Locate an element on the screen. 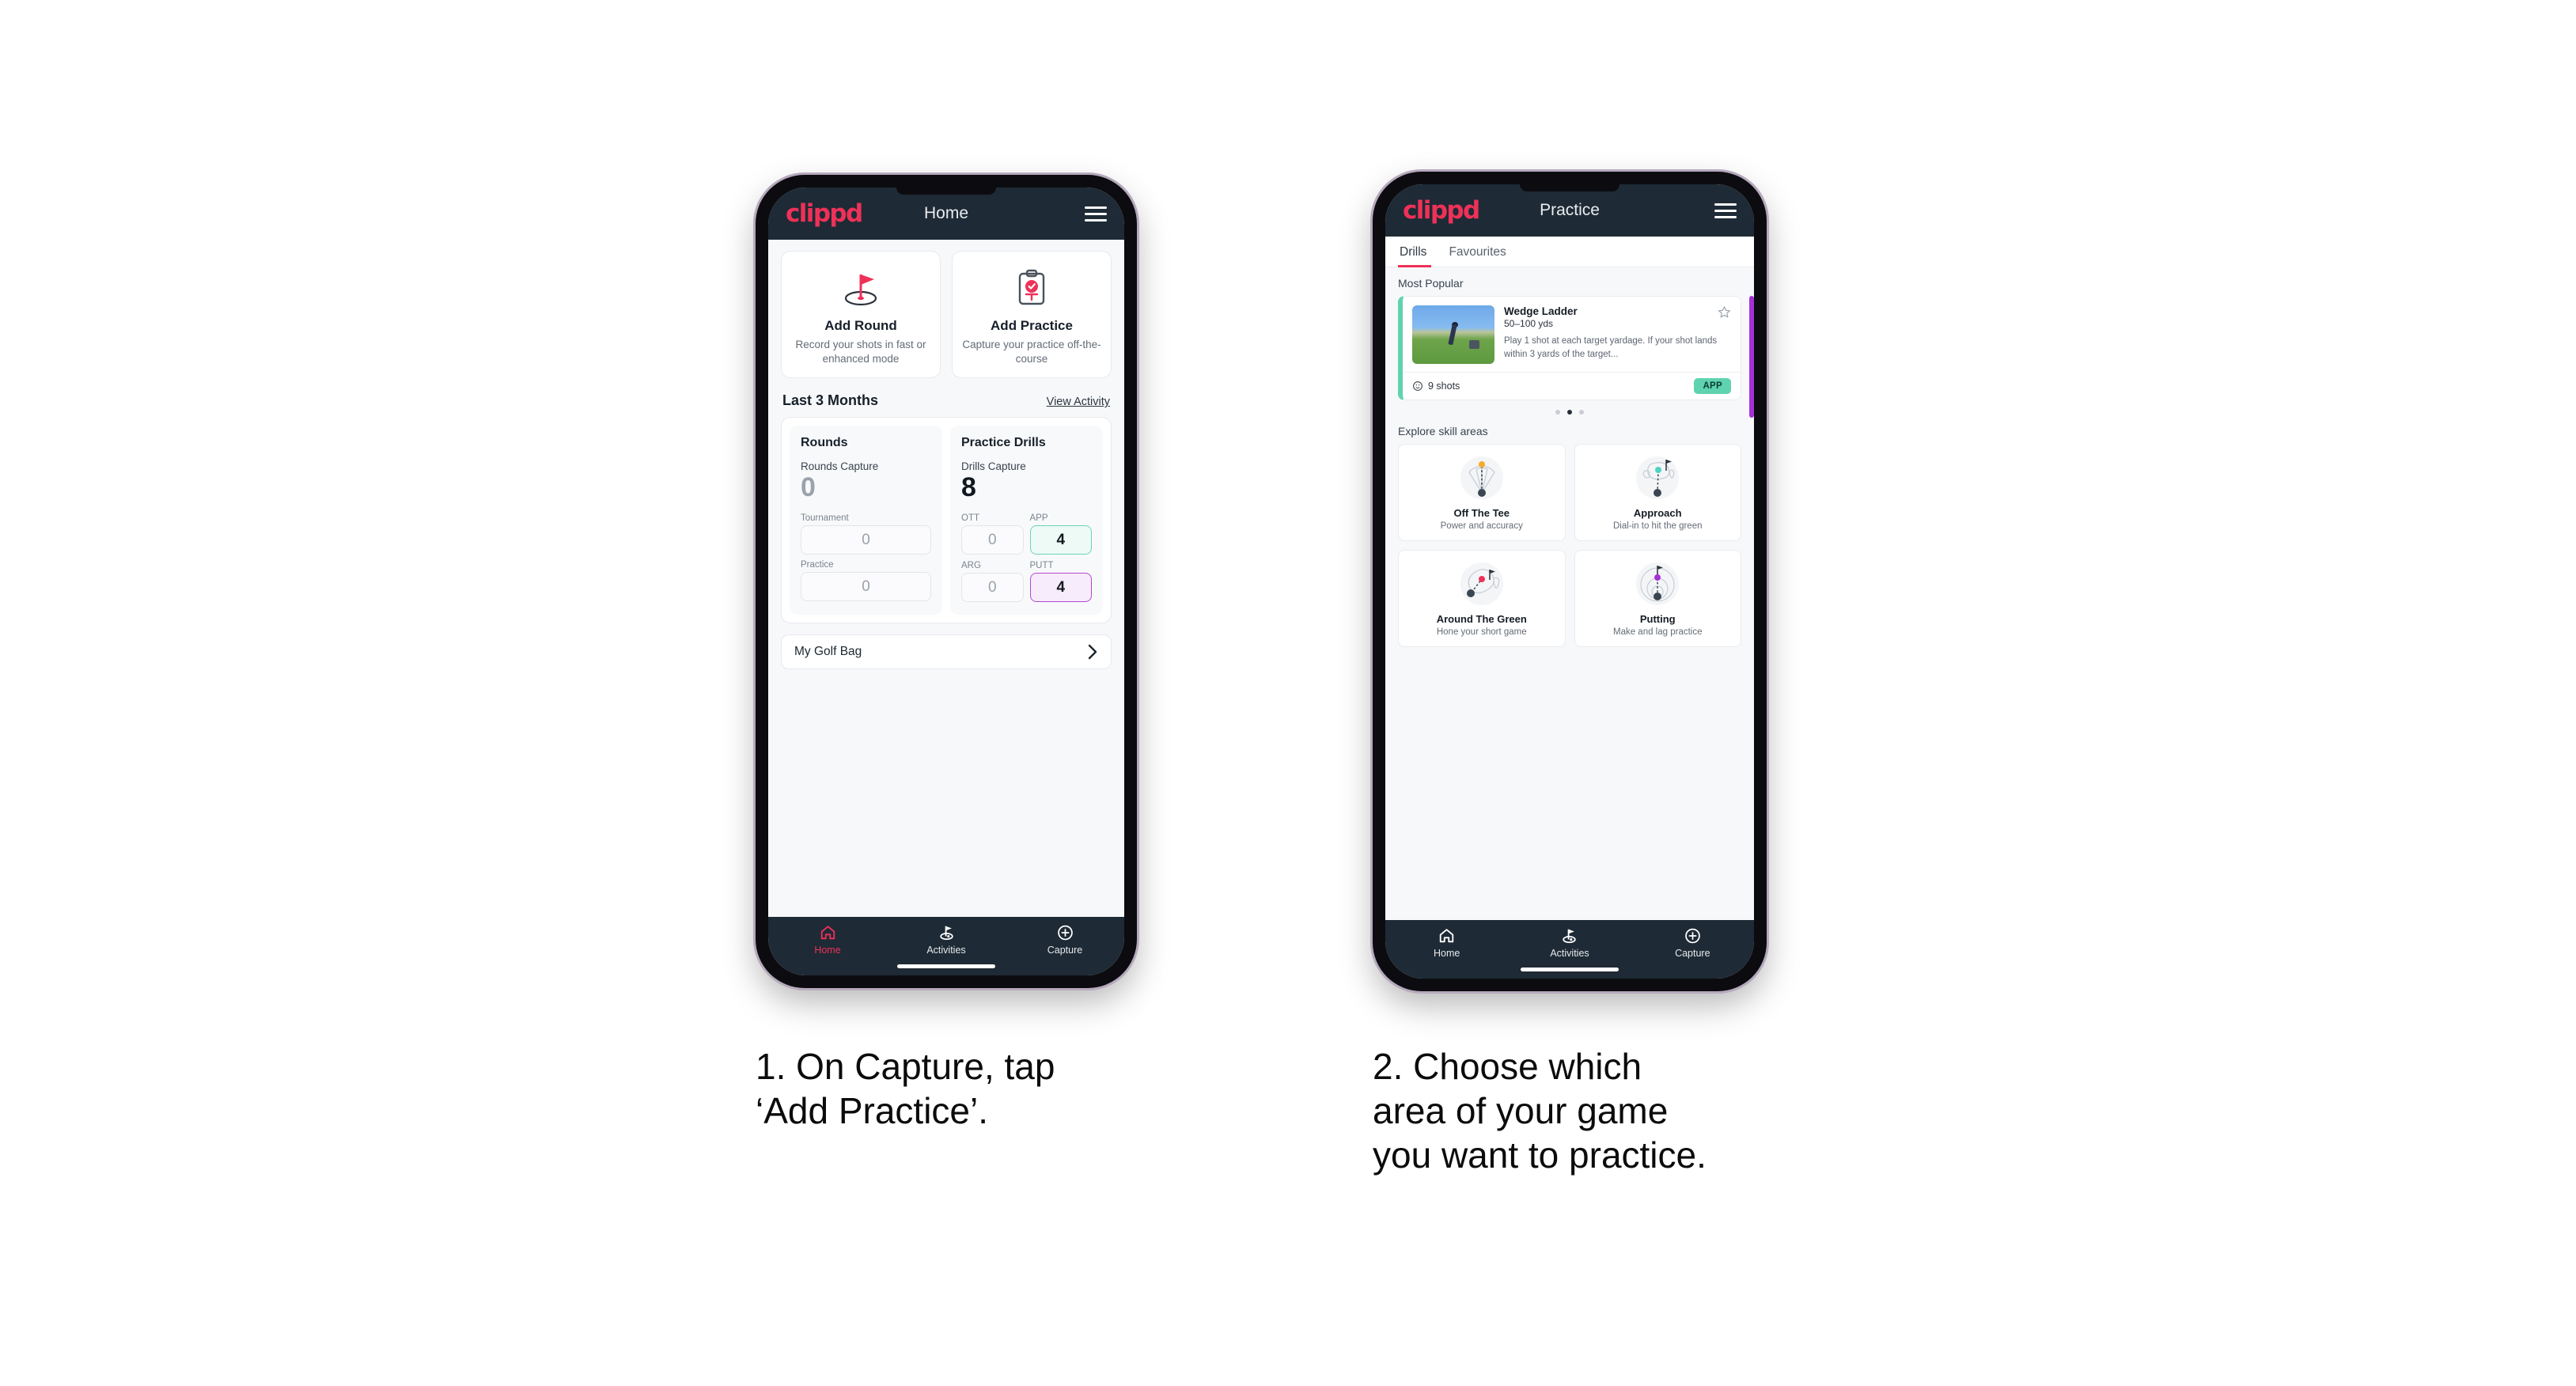 Image resolution: width=2576 pixels, height=1386 pixels. carousel-dot-active is located at coordinates (1569, 413).